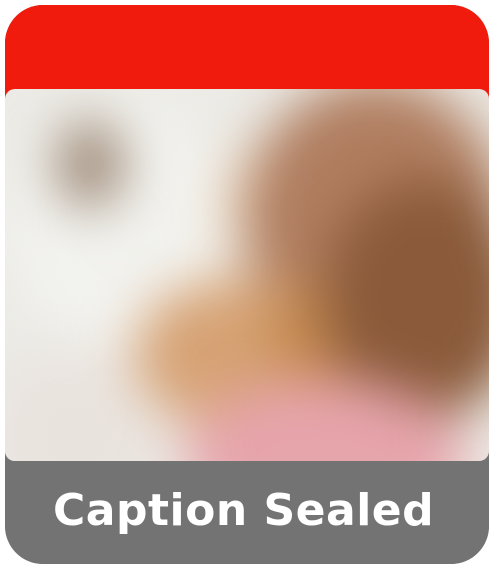  Describe the element at coordinates (244, 510) in the screenshot. I see `caption-text: Caption Sealed` at that location.